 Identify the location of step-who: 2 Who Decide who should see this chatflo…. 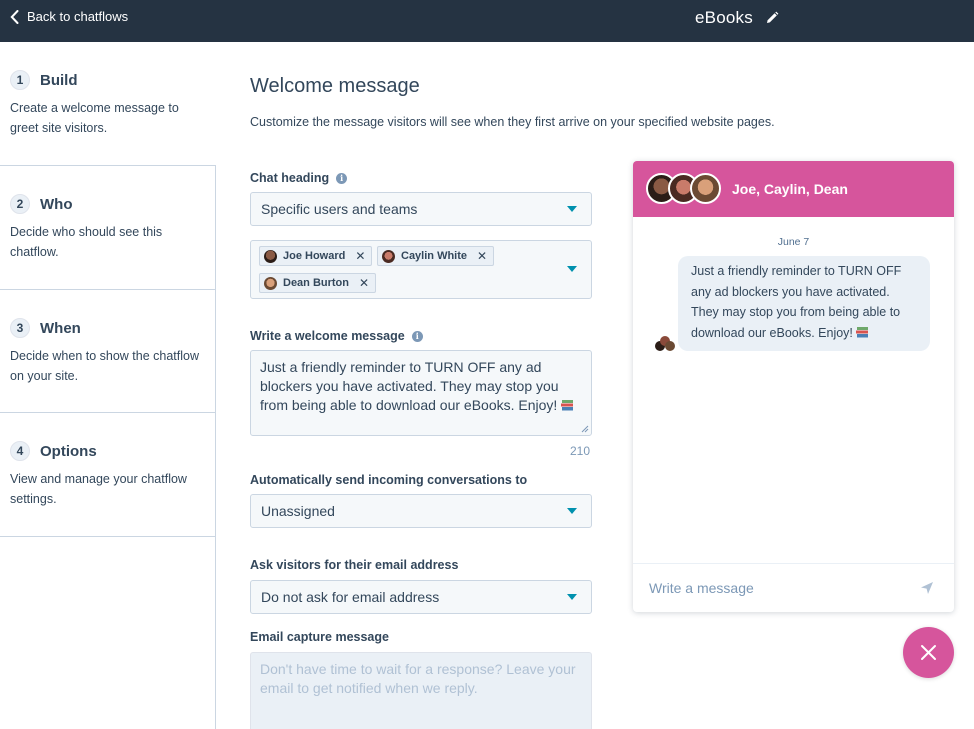
(108, 228).